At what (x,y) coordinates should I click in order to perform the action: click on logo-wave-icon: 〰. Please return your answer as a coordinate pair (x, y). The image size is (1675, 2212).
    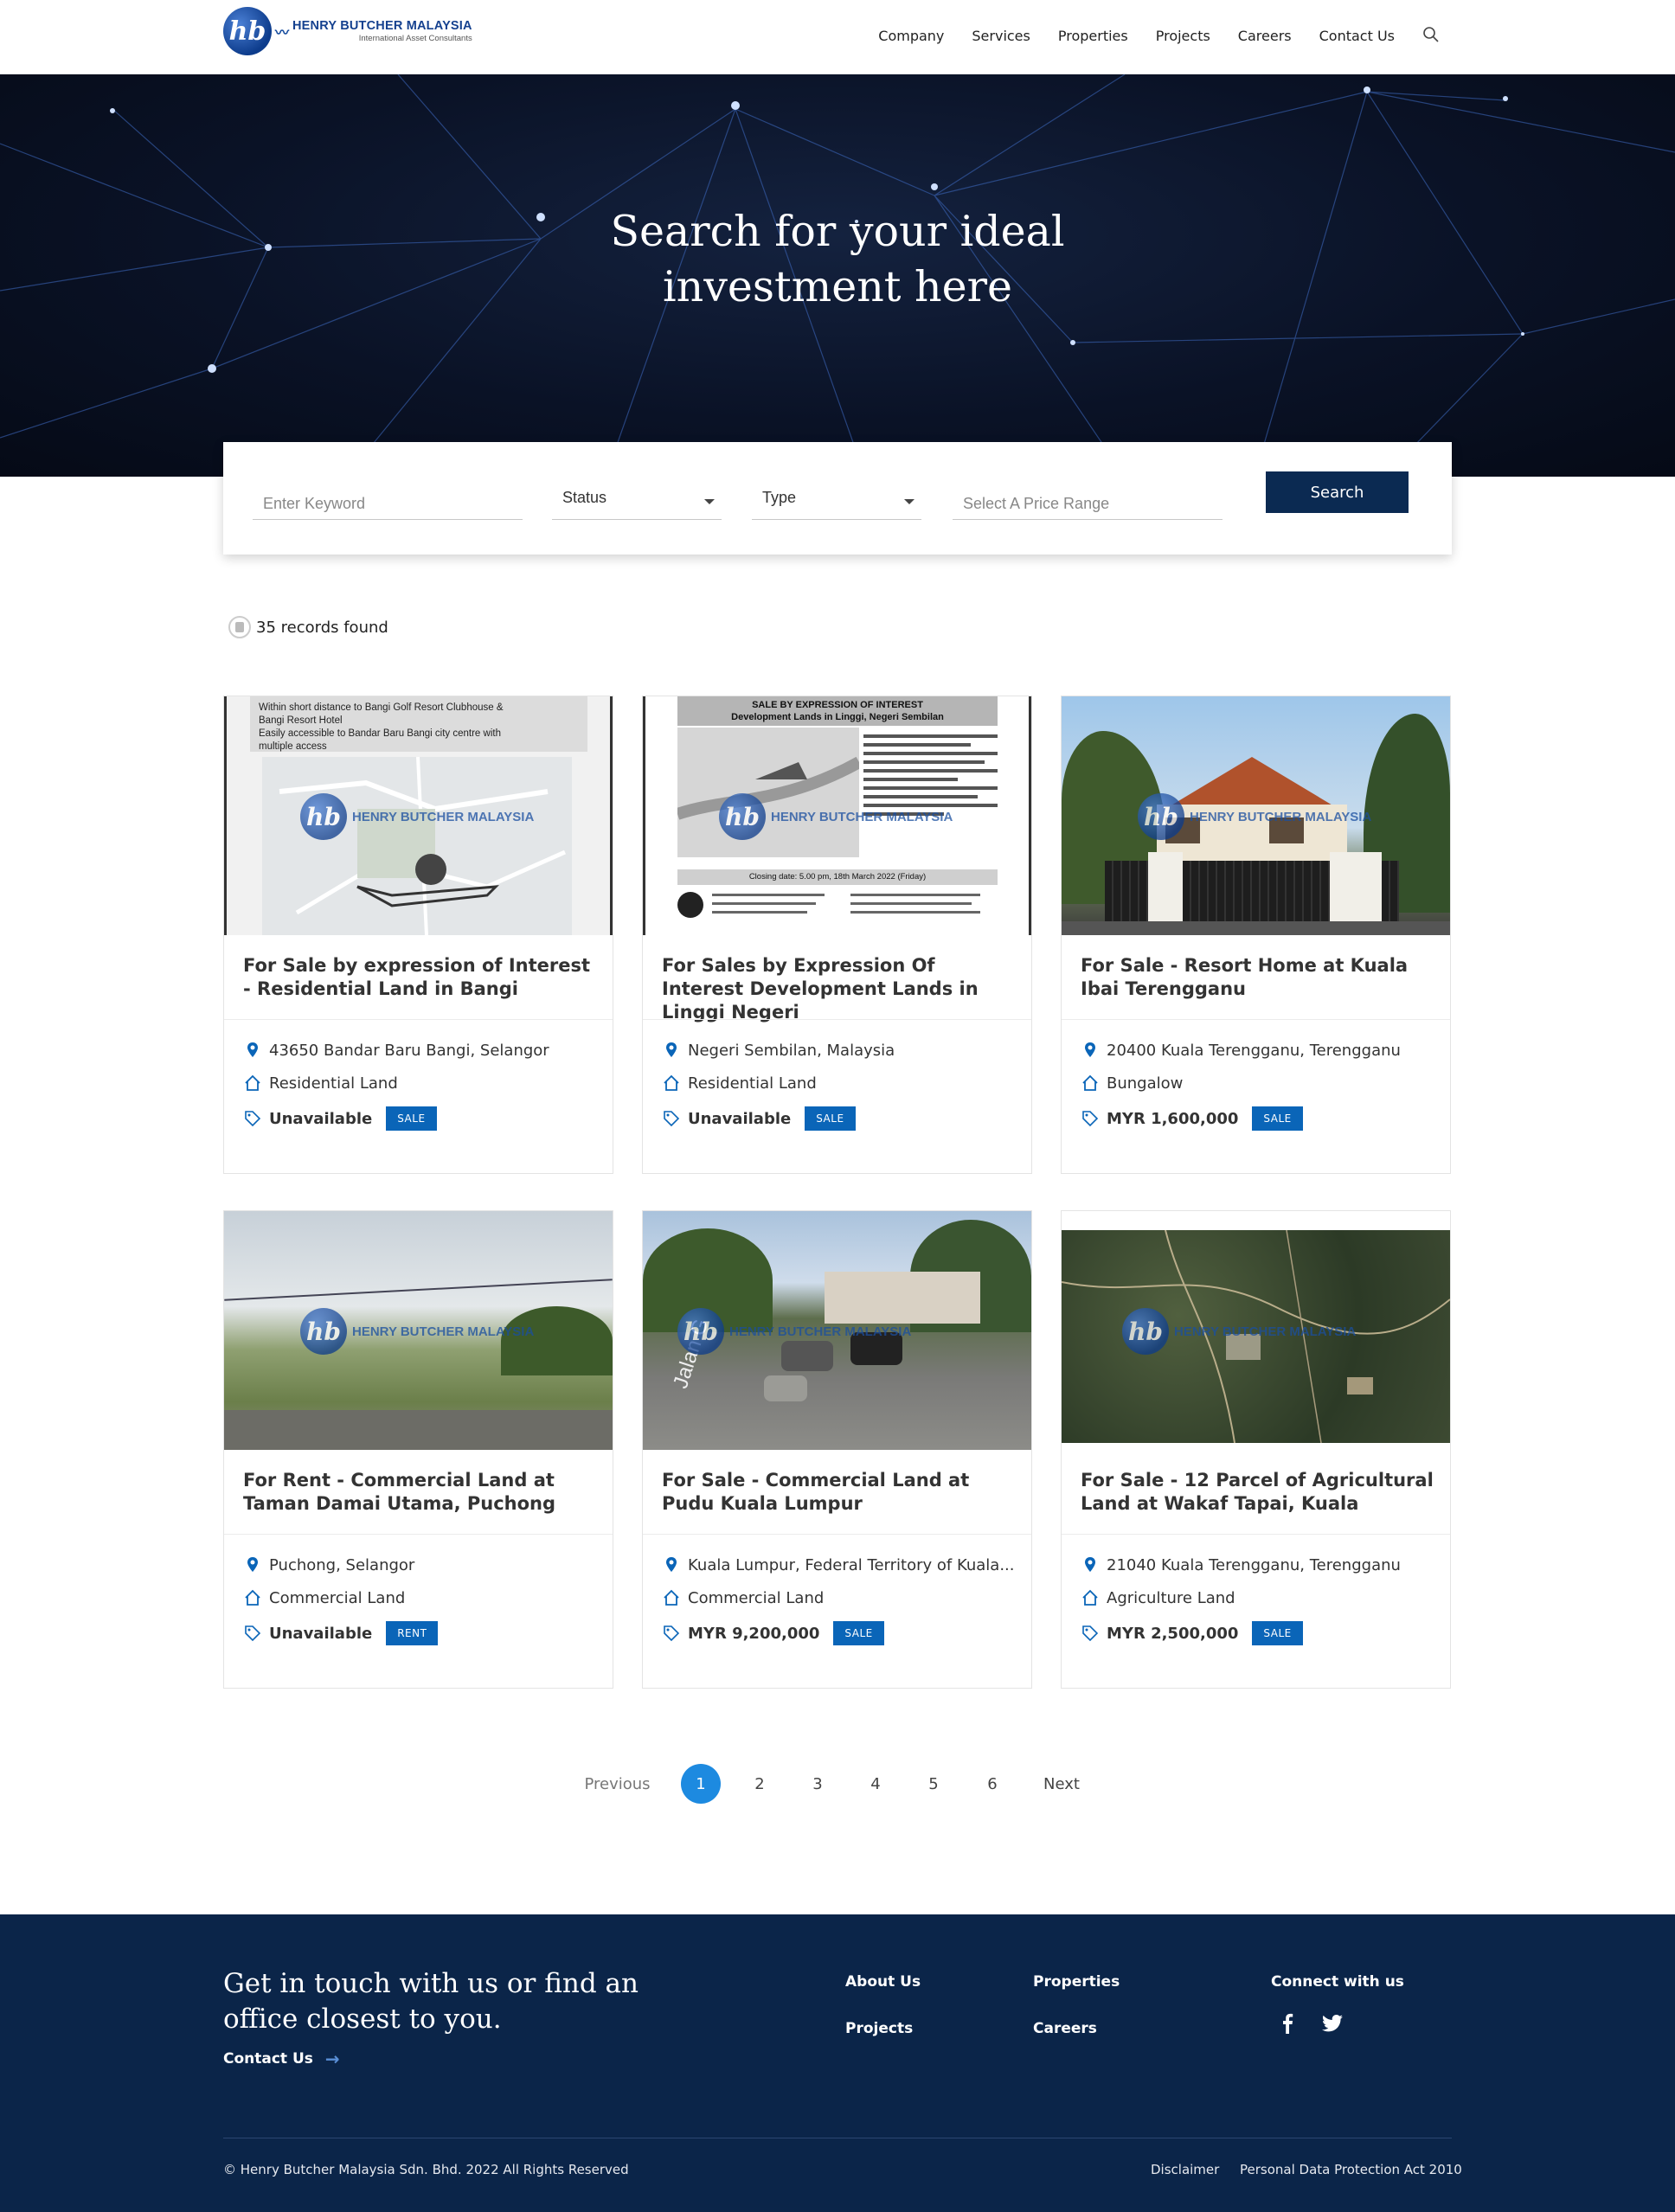
    Looking at the image, I should click on (282, 32).